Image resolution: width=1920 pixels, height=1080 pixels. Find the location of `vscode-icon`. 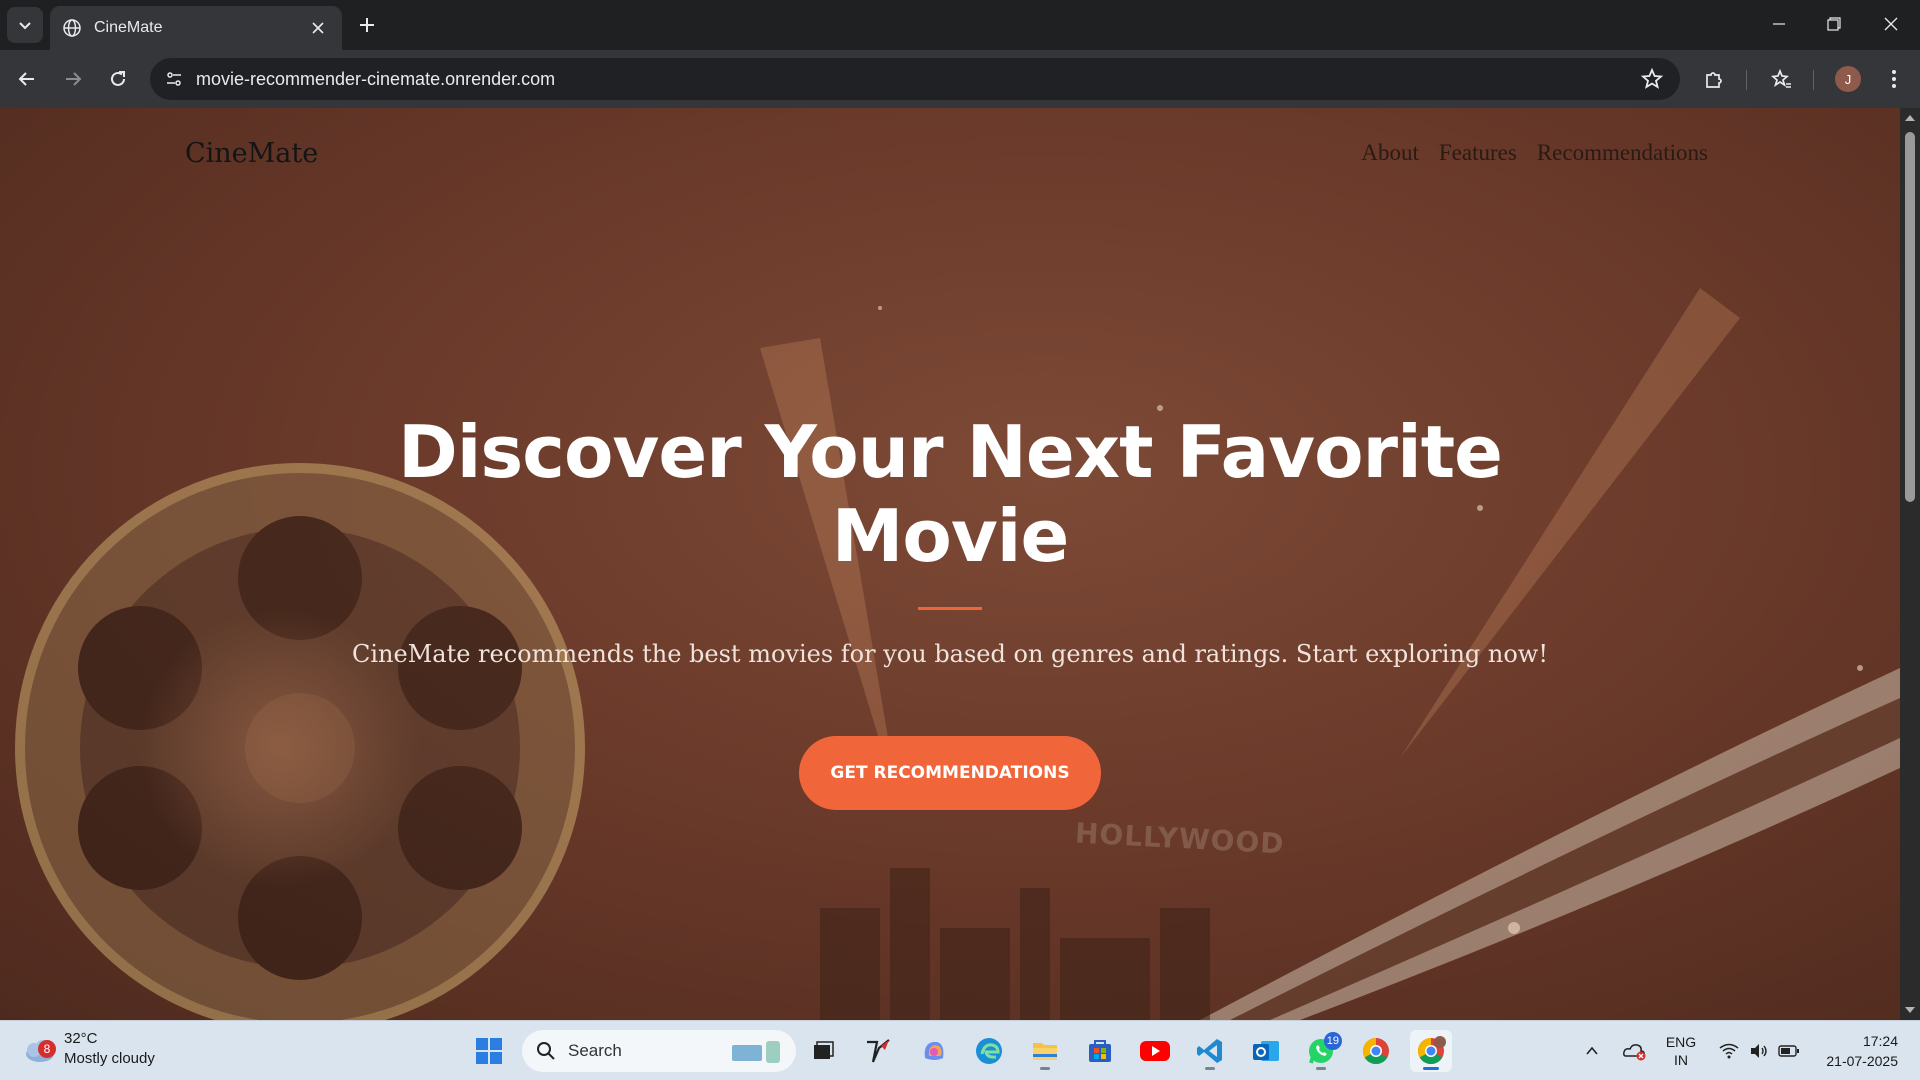

vscode-icon is located at coordinates (1209, 1051).